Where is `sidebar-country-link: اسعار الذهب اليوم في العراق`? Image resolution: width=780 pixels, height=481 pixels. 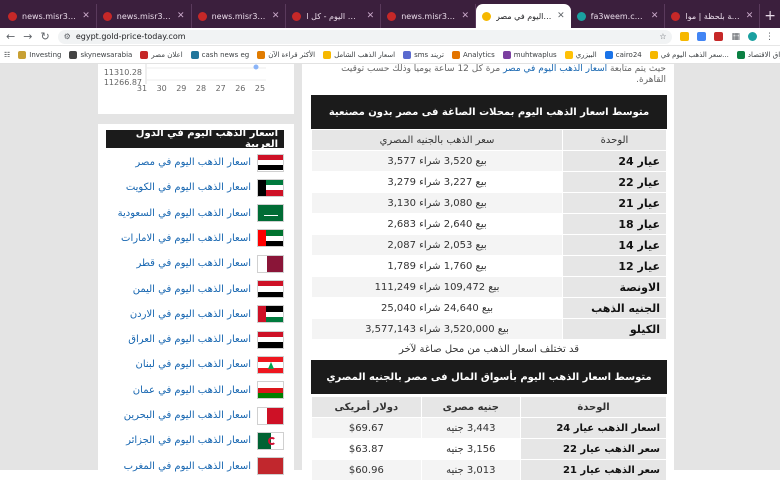
sidebar-country-link: اسعار الذهب اليوم في العراق is located at coordinates (189, 339).